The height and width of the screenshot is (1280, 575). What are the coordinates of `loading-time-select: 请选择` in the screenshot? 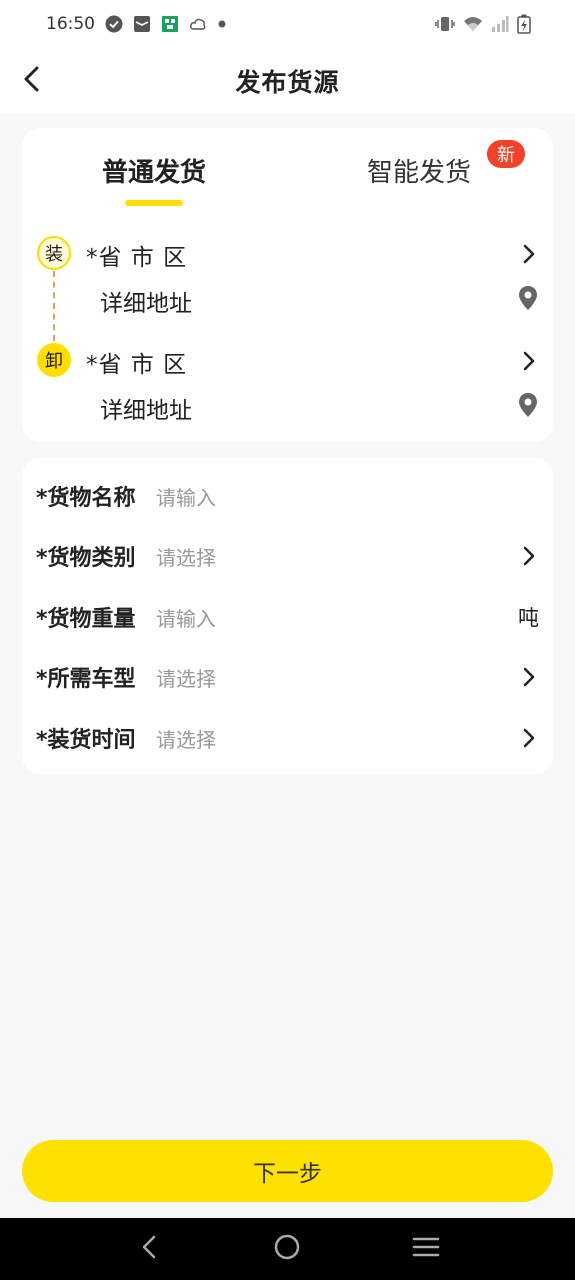 It's located at (186, 738).